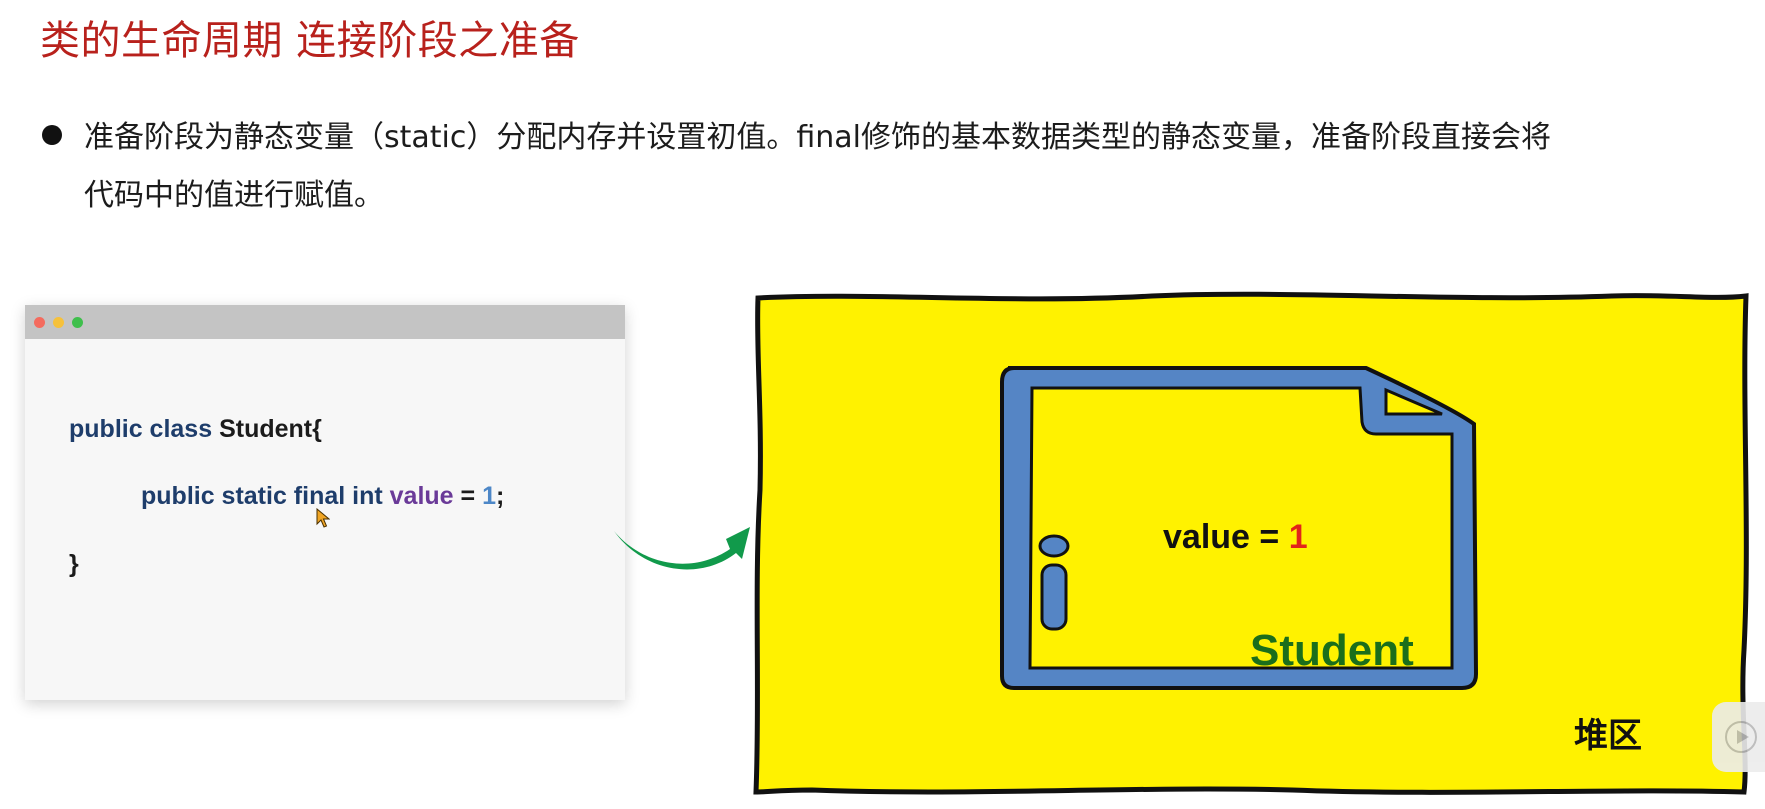 Image resolution: width=1765 pixels, height=809 pixels. Describe the element at coordinates (468, 496) in the screenshot. I see `code-operator: =` at that location.